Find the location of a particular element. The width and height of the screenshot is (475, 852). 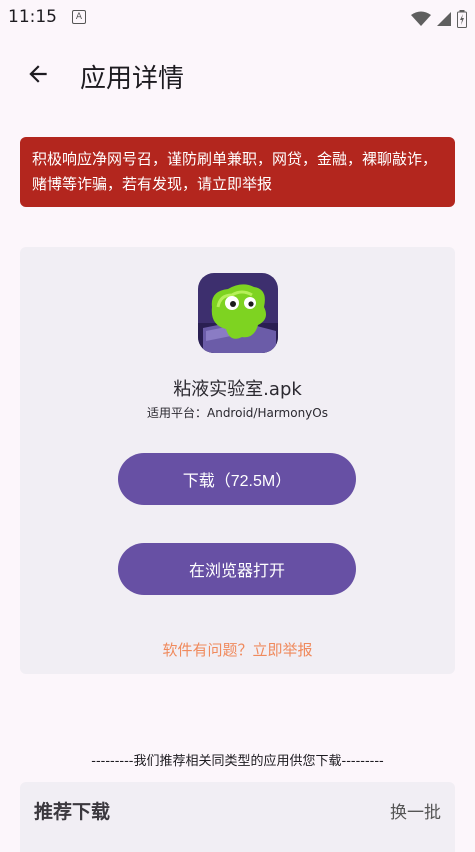

refresh-batch-button: 换一批 is located at coordinates (415, 810).